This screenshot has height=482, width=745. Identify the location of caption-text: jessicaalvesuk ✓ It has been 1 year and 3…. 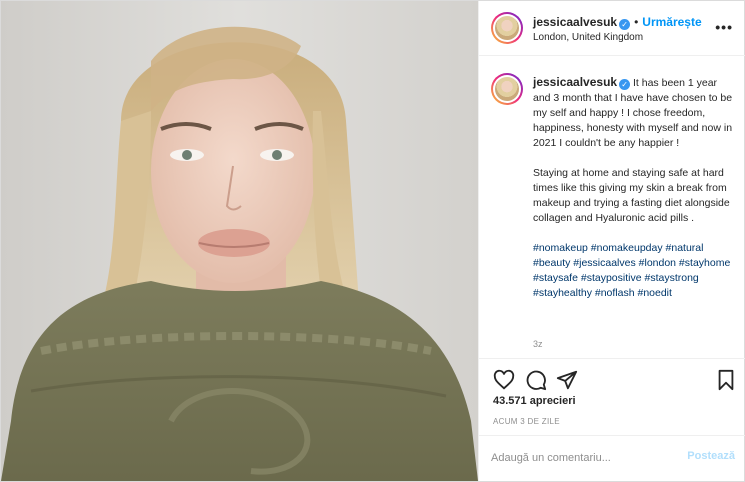
(633, 195).